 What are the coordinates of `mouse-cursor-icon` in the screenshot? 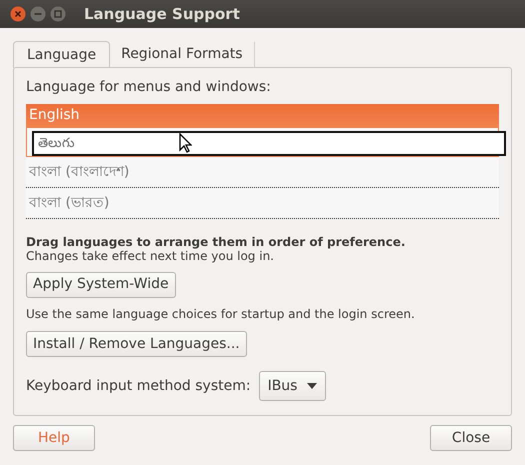 It's located at (185, 143).